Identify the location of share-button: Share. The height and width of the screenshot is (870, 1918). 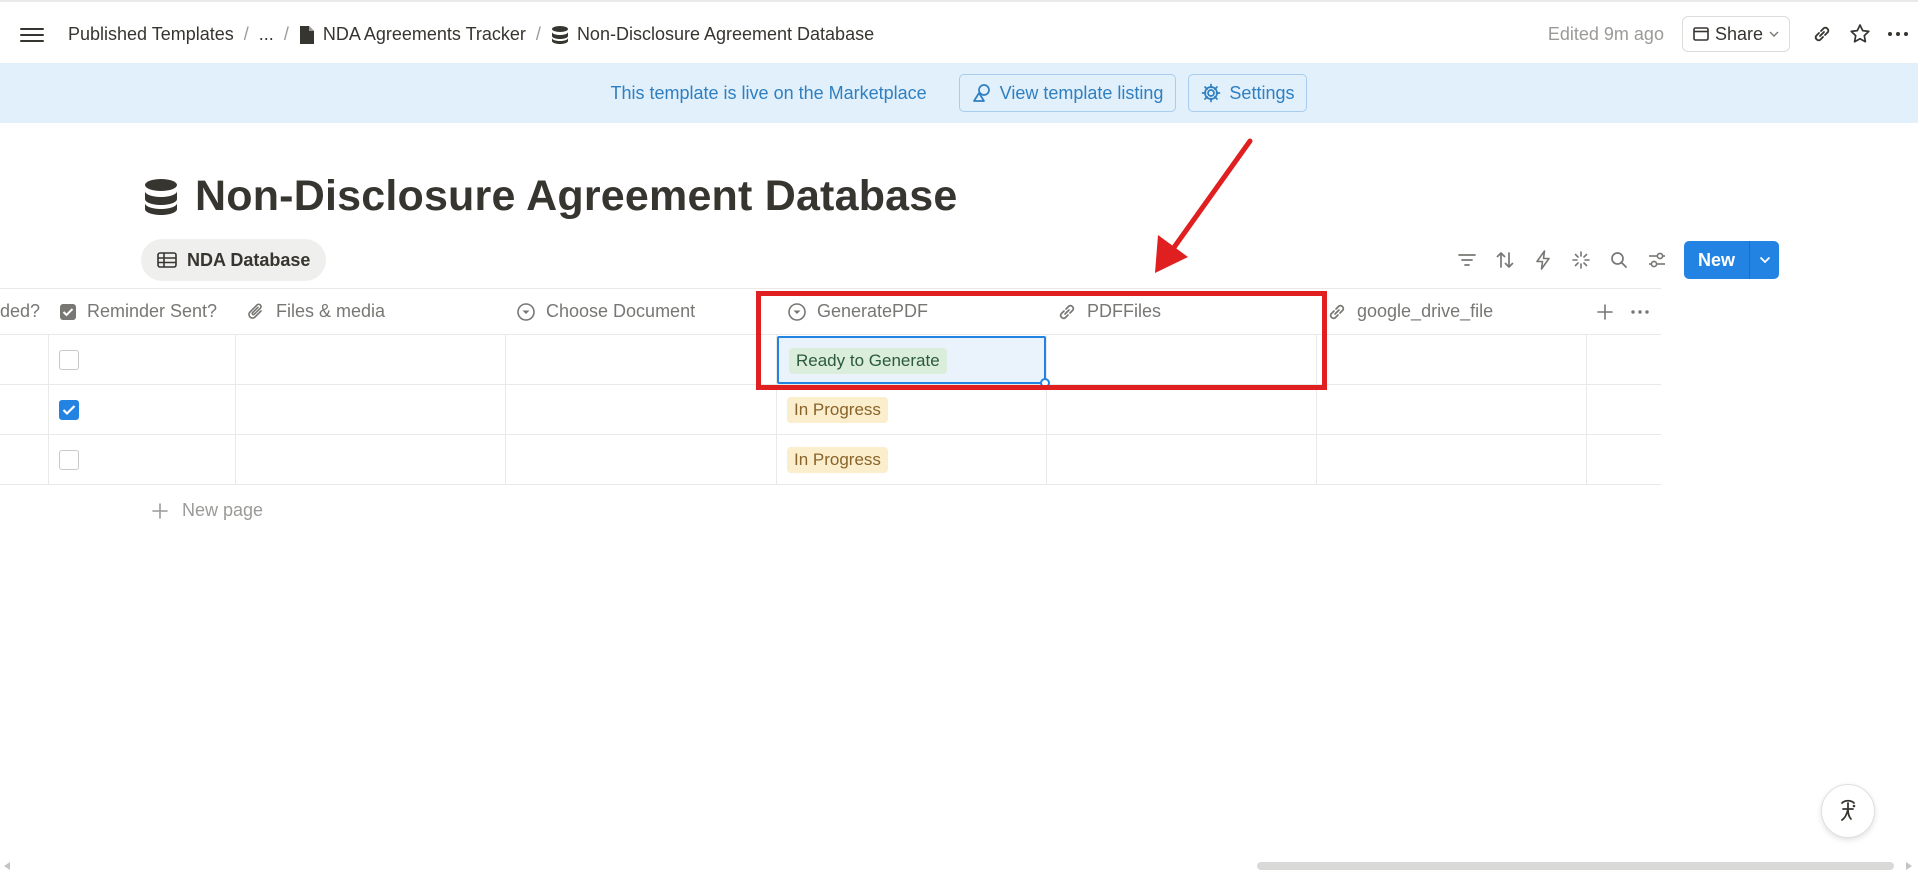
(1735, 34).